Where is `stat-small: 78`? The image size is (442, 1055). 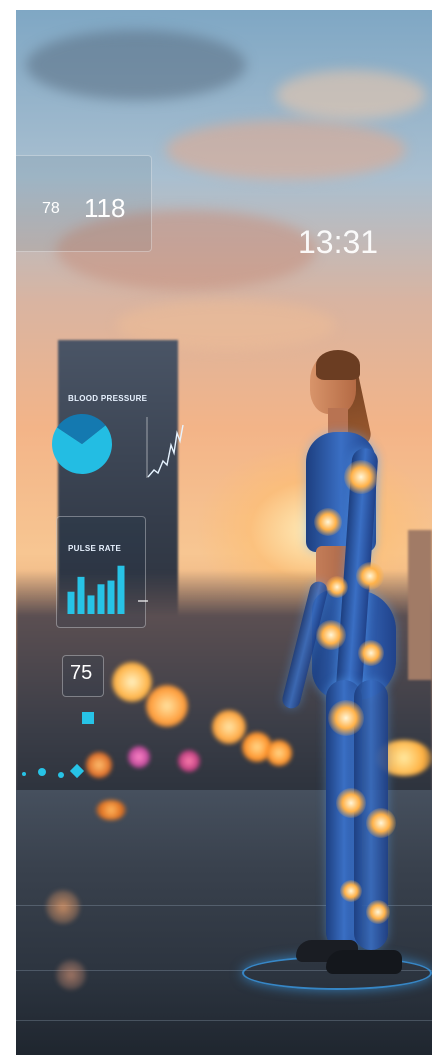 stat-small: 78 is located at coordinates (51, 208).